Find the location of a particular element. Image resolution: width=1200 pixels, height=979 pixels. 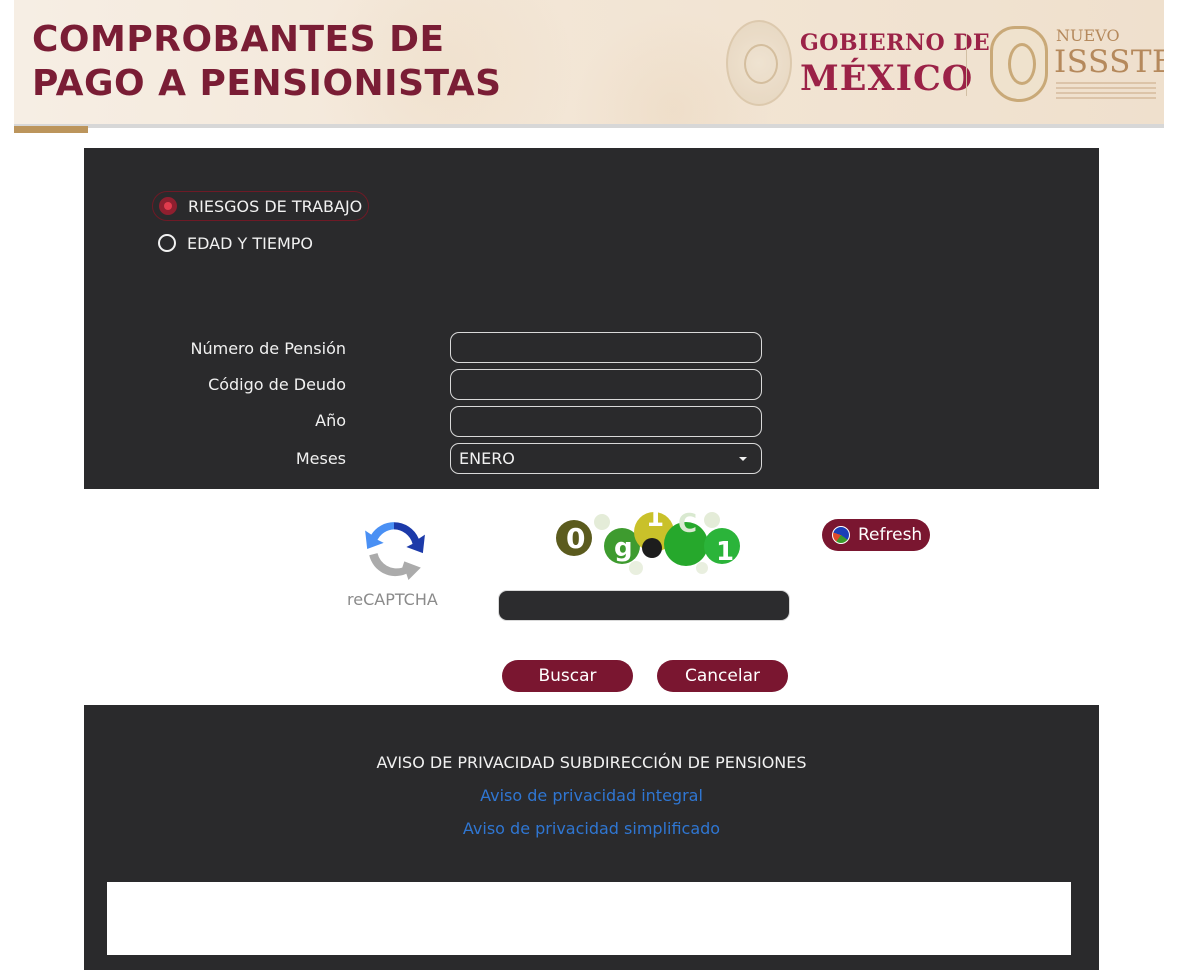

pension-number-input is located at coordinates (606, 347).